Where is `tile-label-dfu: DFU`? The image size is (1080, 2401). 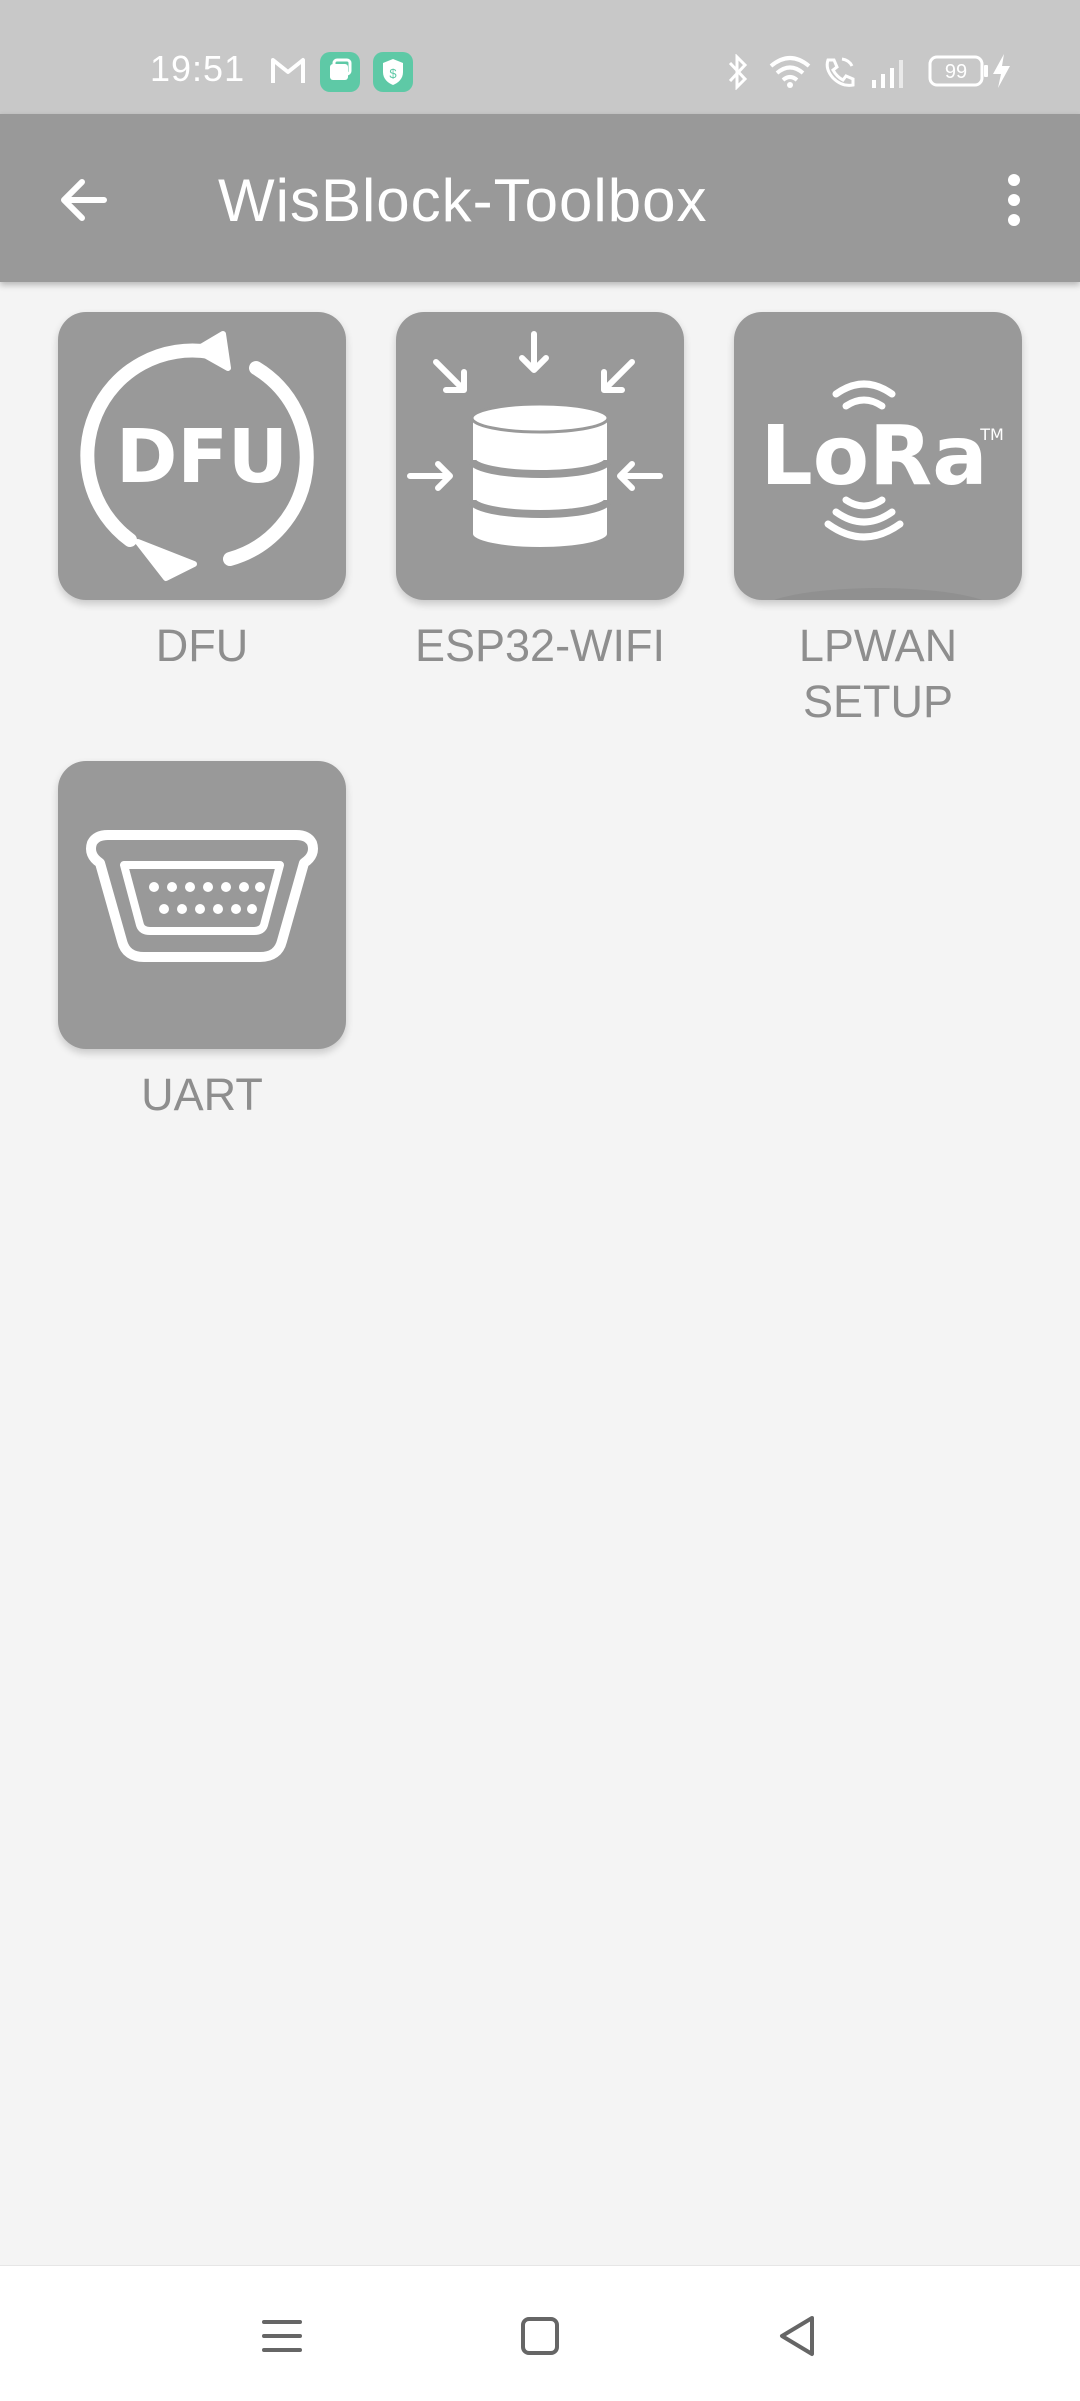
tile-label-dfu: DFU is located at coordinates (202, 645).